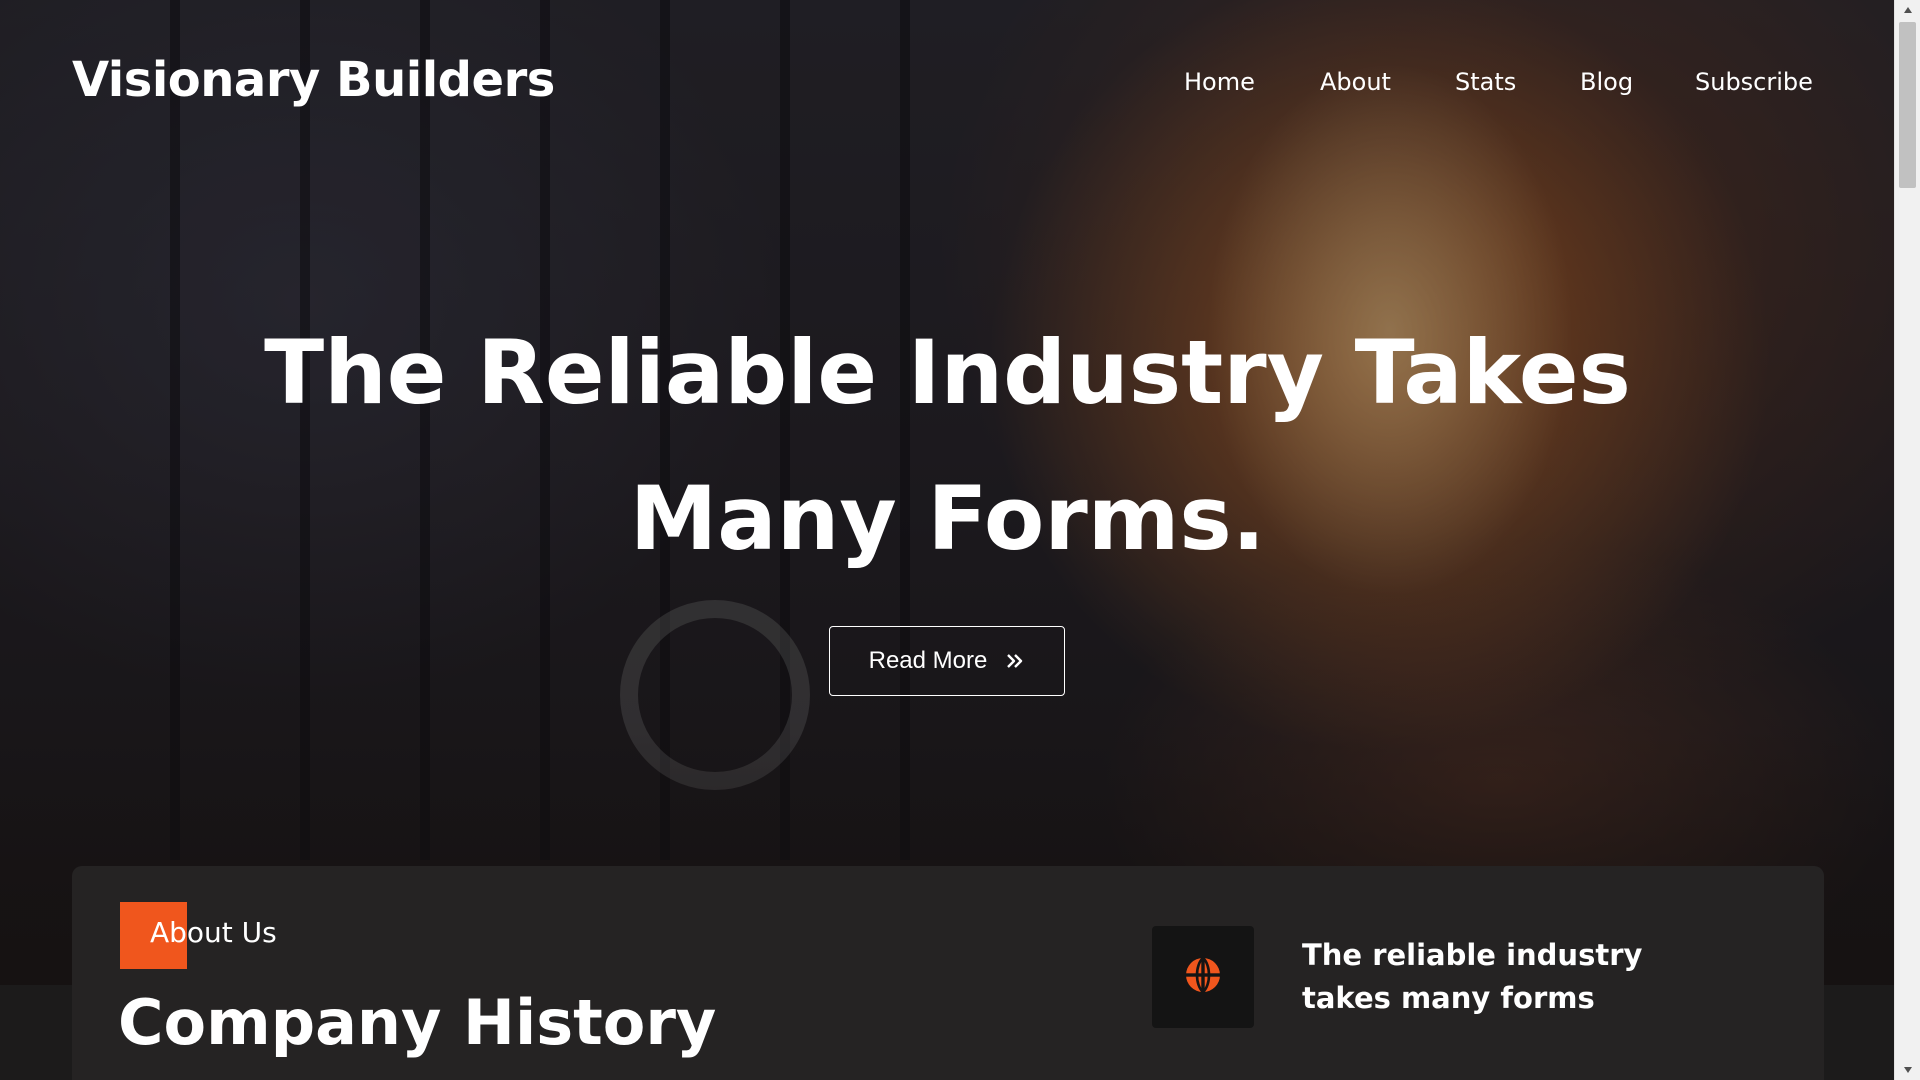  What do you see at coordinates (1754, 82) in the screenshot?
I see `nav-subscribe: Subscribe` at bounding box center [1754, 82].